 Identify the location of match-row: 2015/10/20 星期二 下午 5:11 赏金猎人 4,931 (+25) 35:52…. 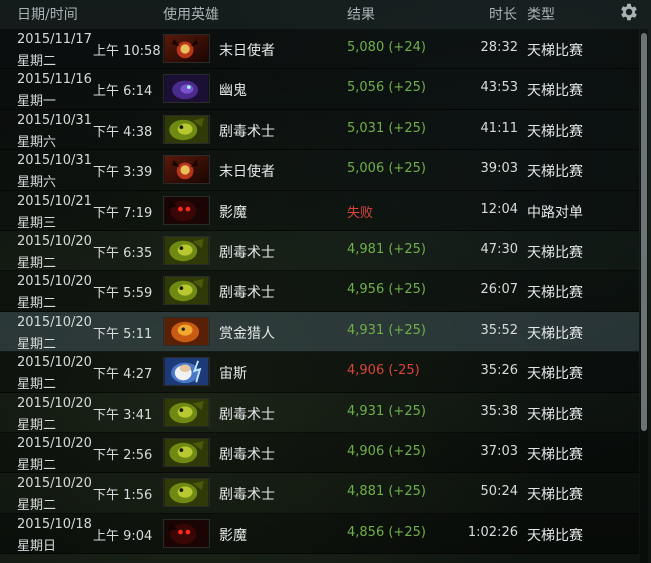
(319, 332).